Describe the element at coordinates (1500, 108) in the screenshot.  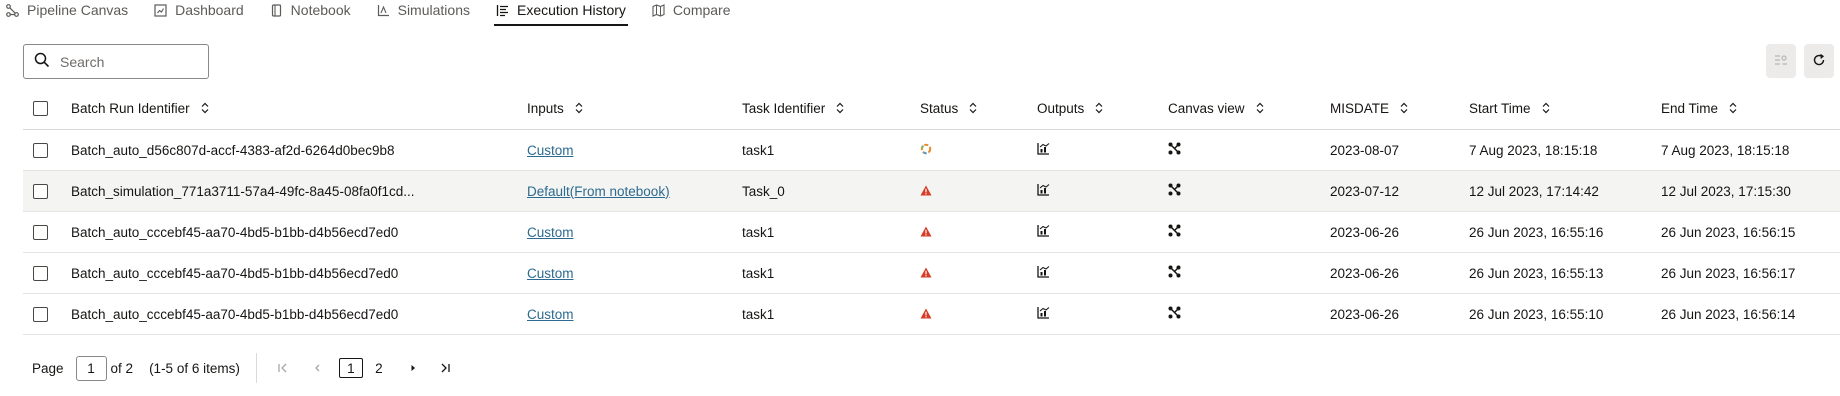
I see `column-label: Start Time` at that location.